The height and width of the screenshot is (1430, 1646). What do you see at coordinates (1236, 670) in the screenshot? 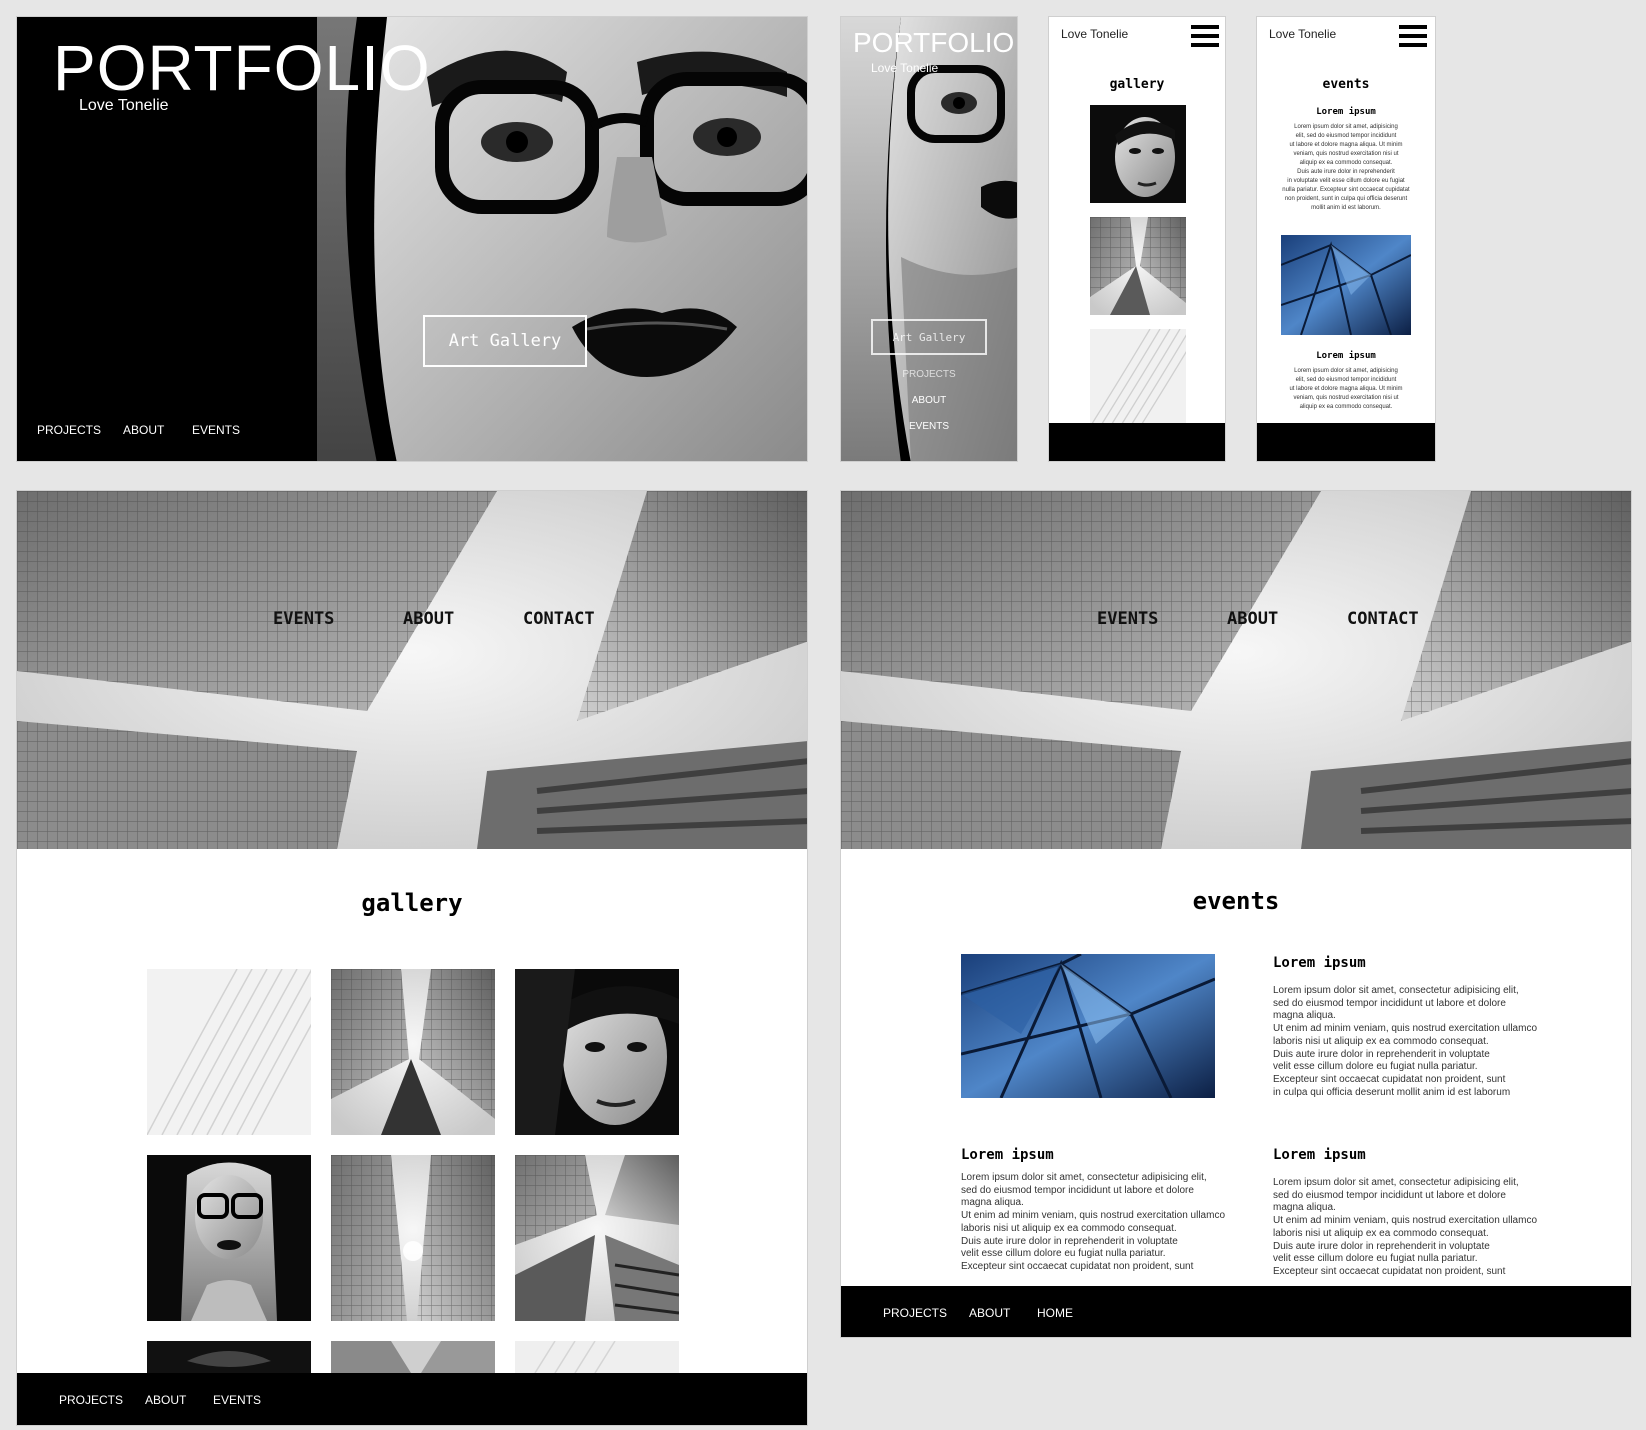
I see `events-hero-skyscrapers-image` at bounding box center [1236, 670].